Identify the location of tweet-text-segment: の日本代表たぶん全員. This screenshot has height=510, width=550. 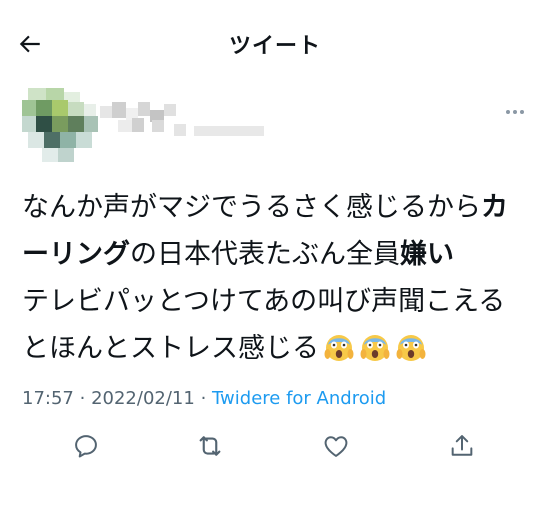
(265, 254).